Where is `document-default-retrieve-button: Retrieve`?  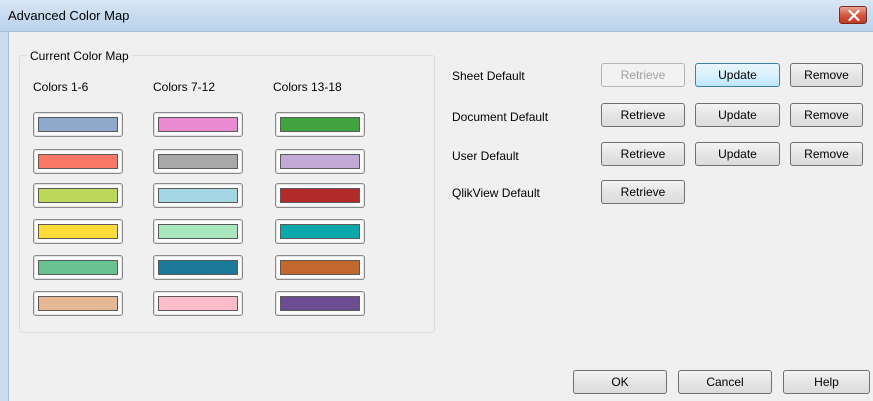
document-default-retrieve-button: Retrieve is located at coordinates (643, 115).